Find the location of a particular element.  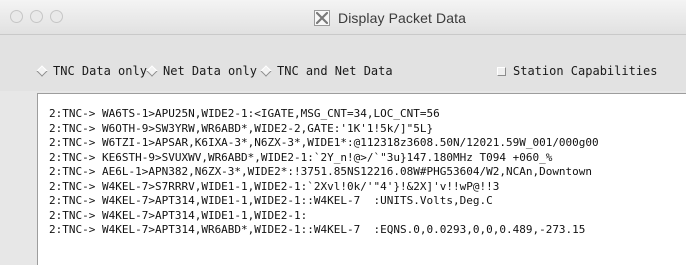

minimize-window-button is located at coordinates (36, 16).